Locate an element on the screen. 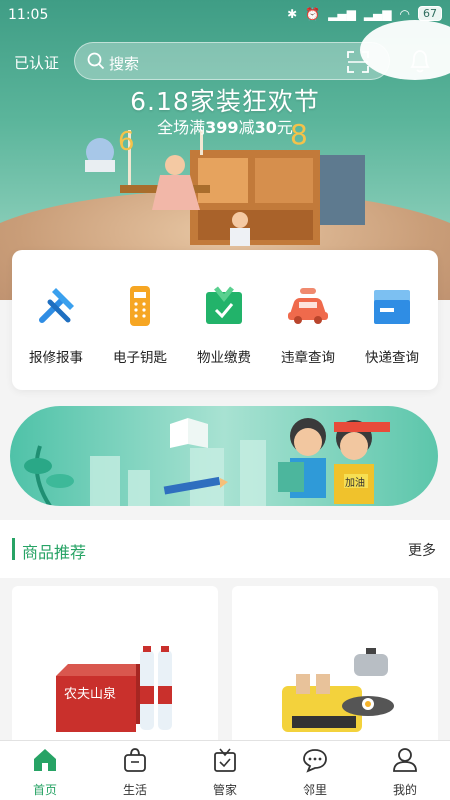  tab-neighbors: 邻里 is located at coordinates (315, 772).